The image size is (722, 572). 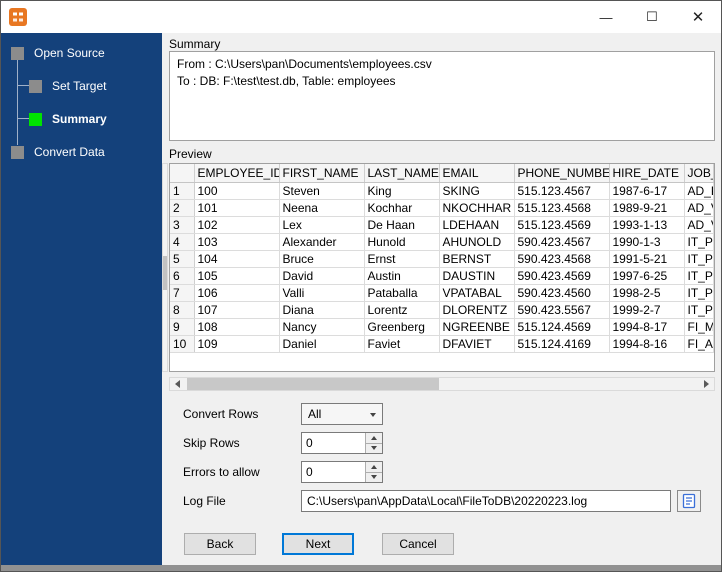 I want to click on log-file-input, so click(x=486, y=501).